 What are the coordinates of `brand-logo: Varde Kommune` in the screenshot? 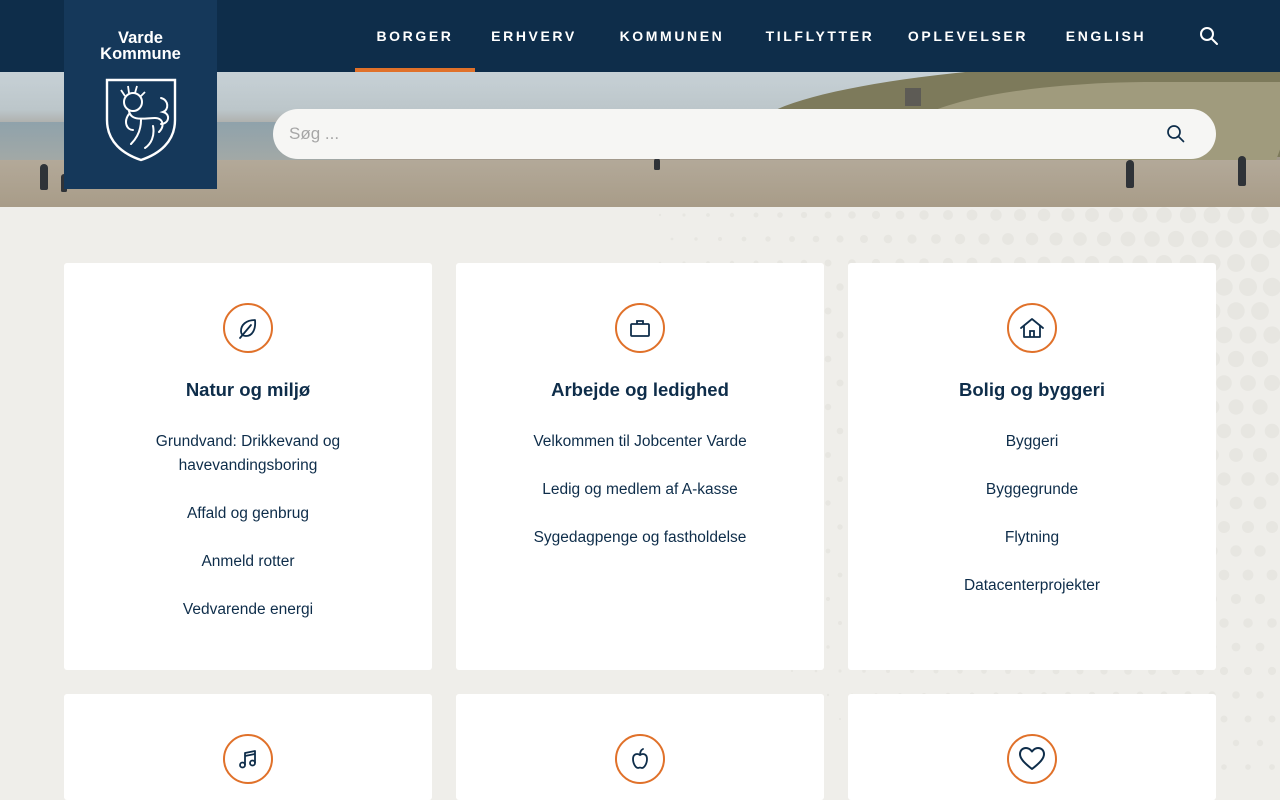 It's located at (140, 94).